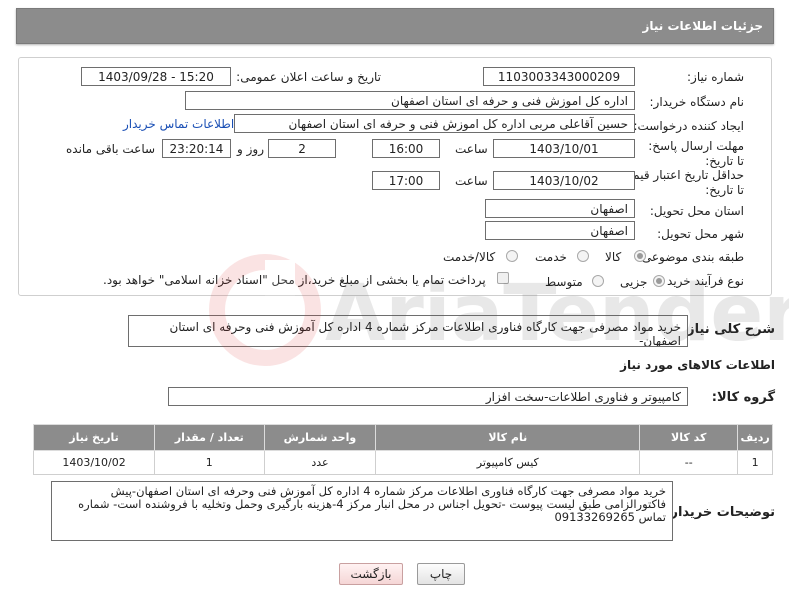 The width and height of the screenshot is (789, 598). I want to click on col-name: نام کالا, so click(508, 437).